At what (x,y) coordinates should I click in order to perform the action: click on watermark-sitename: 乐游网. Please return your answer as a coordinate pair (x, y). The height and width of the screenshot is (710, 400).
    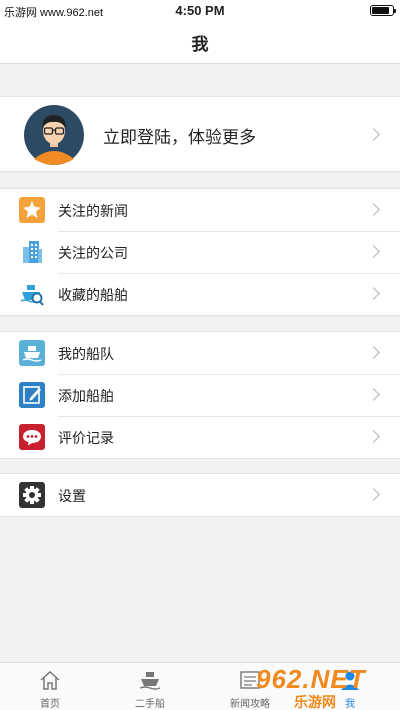
    Looking at the image, I should click on (315, 702).